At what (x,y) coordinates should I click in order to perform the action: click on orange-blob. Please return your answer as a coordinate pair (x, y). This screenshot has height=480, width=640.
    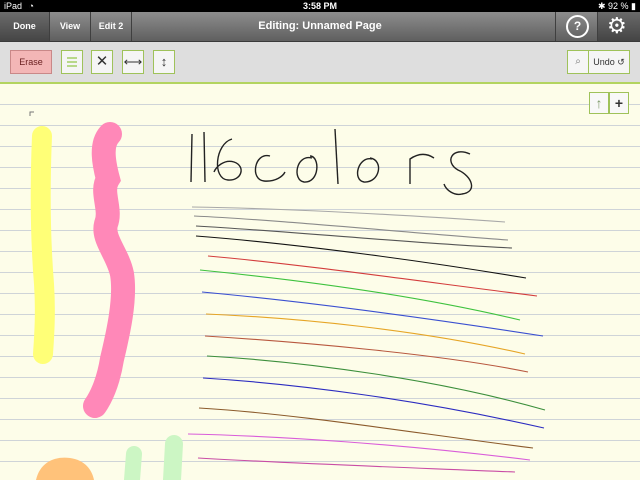
    Looking at the image, I should click on (65, 468).